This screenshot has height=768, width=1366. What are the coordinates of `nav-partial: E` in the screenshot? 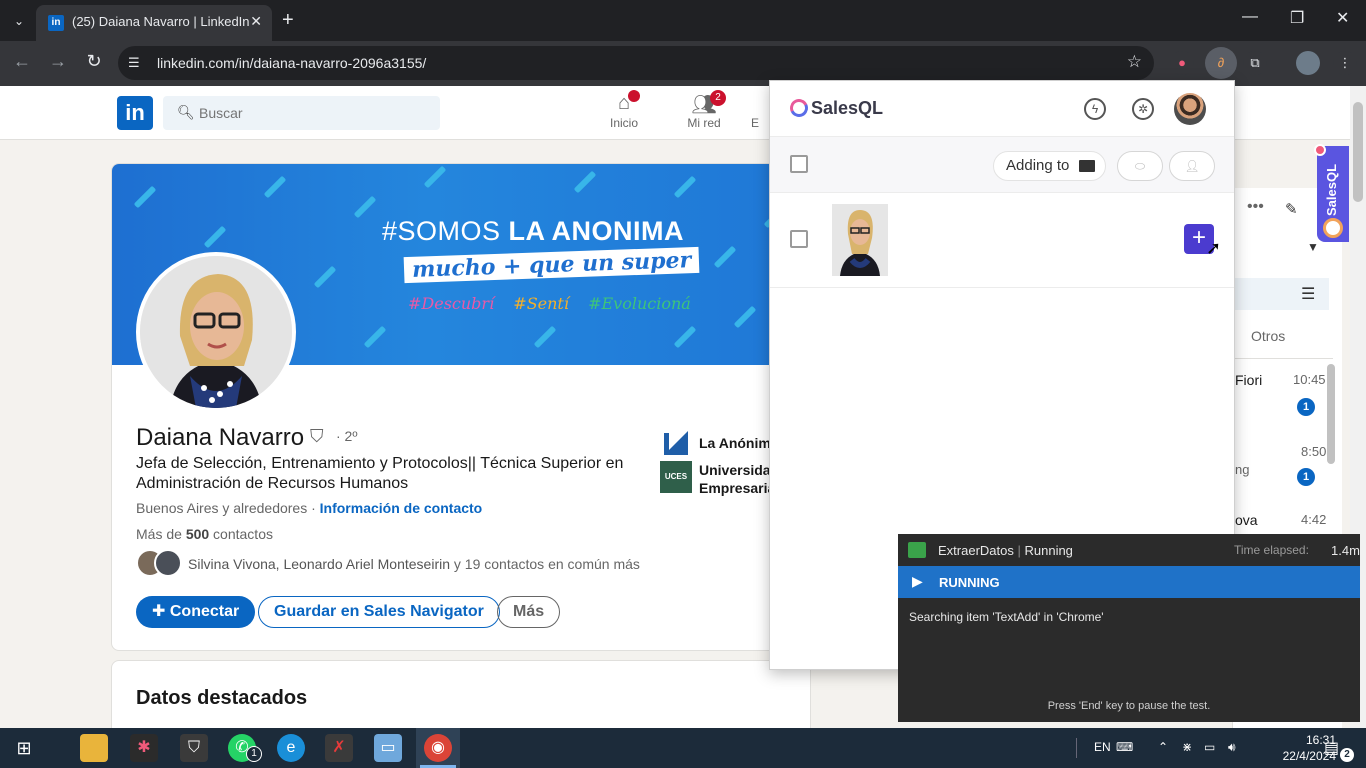 It's located at (755, 111).